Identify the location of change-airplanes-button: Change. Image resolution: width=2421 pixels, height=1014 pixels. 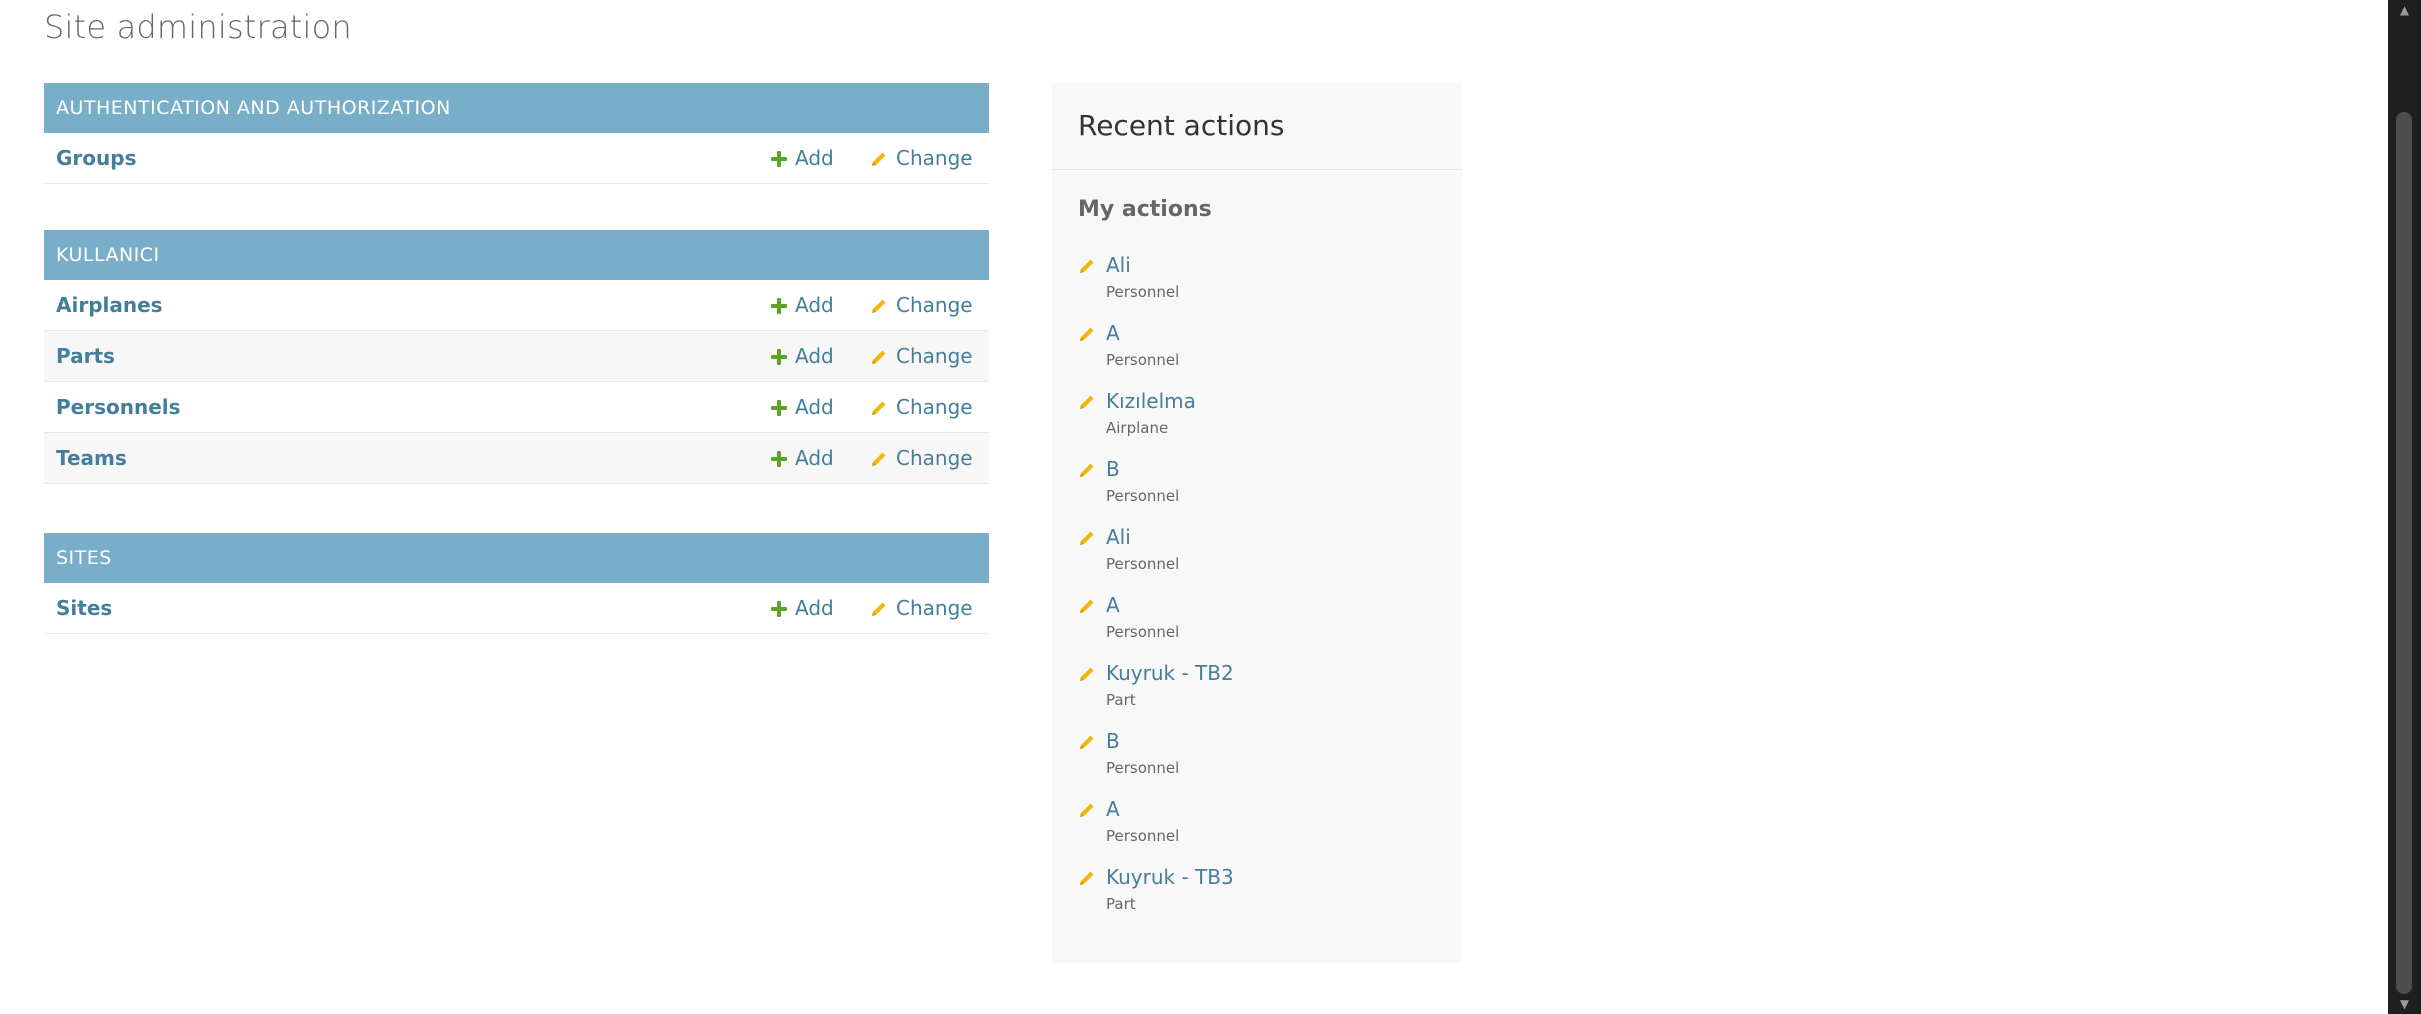
(921, 305).